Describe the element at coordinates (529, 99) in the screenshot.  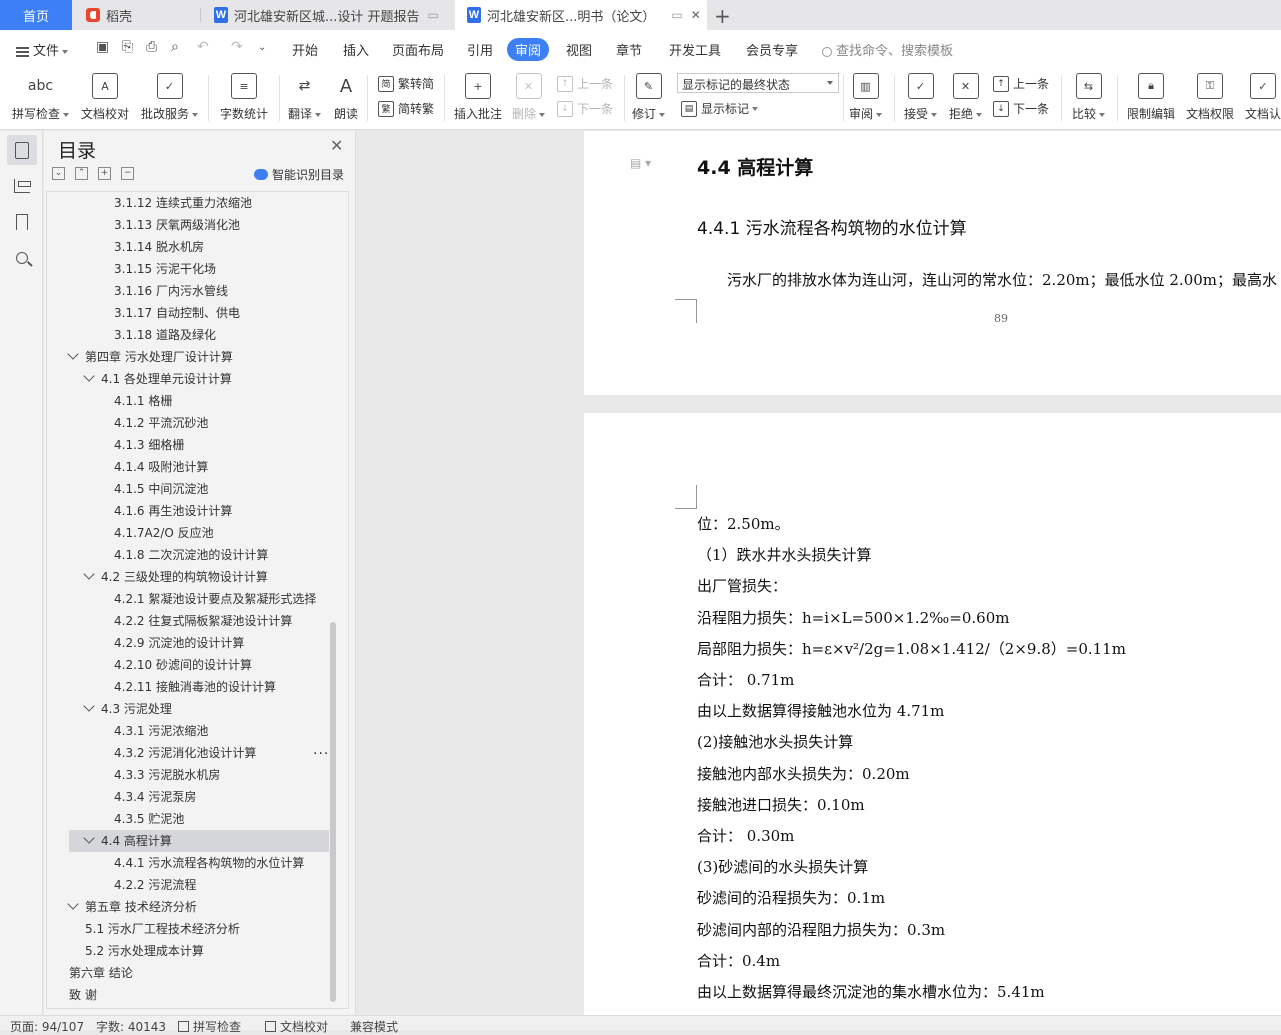
I see `delete-comment-button: ✕ 删除` at that location.